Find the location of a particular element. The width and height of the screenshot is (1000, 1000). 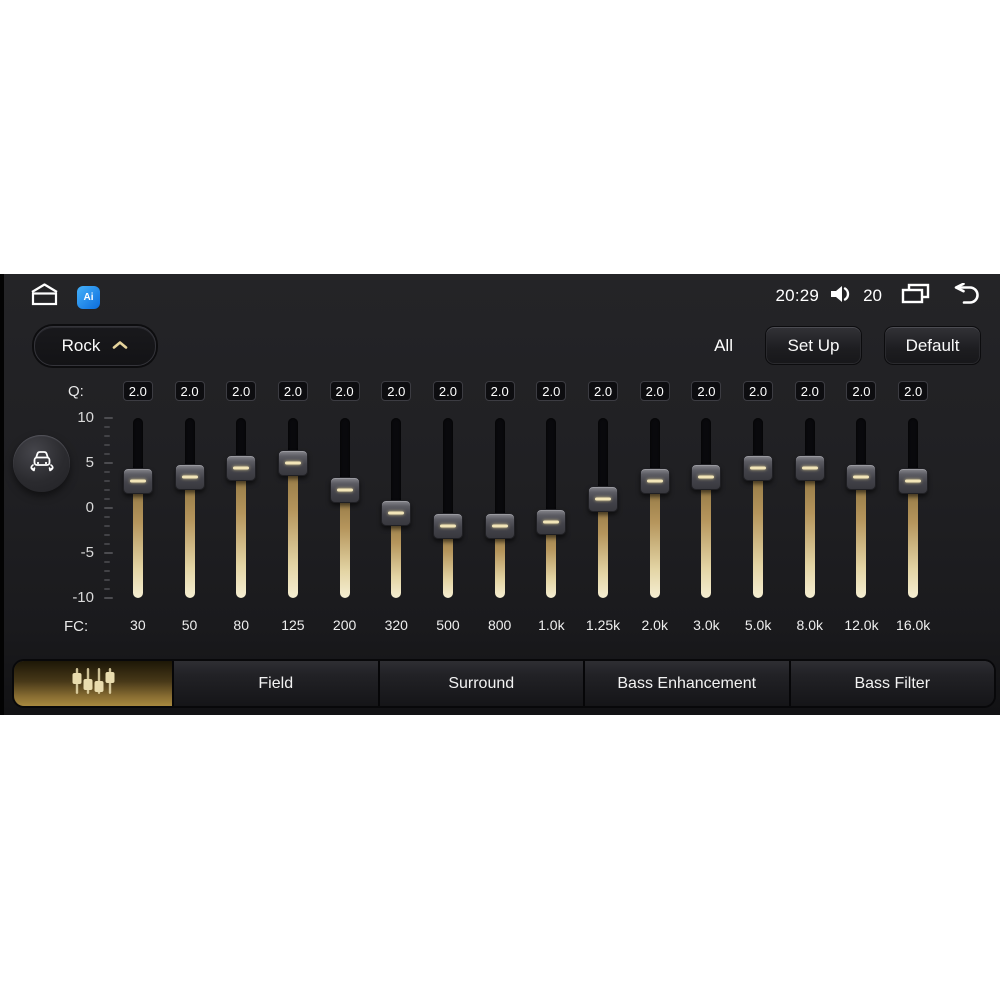

freq-label: 125 is located at coordinates (293, 625).